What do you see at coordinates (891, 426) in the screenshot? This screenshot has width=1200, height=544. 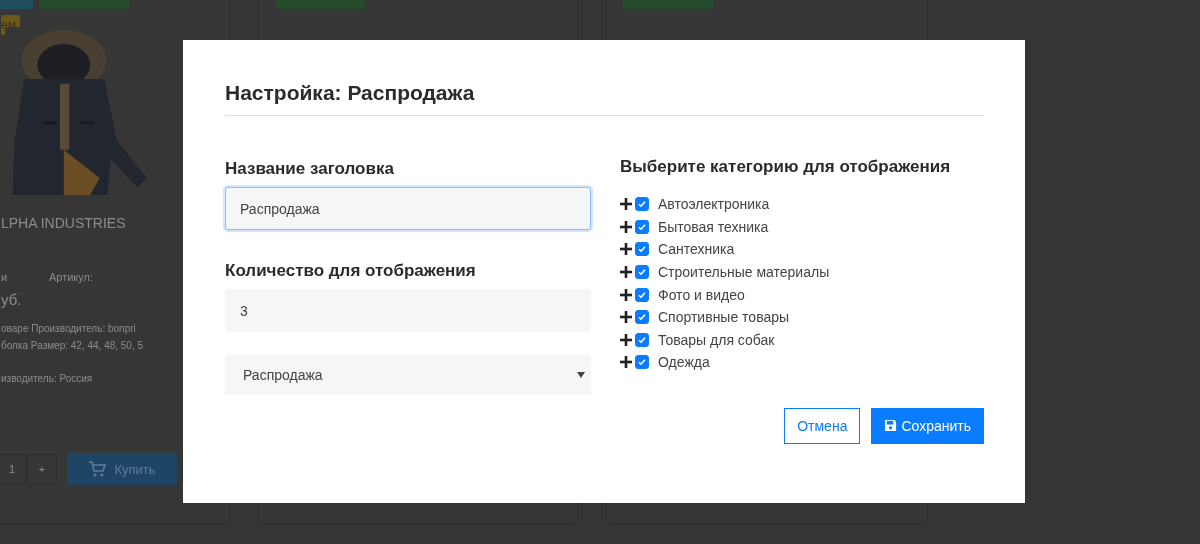 I see `floppy-icon` at bounding box center [891, 426].